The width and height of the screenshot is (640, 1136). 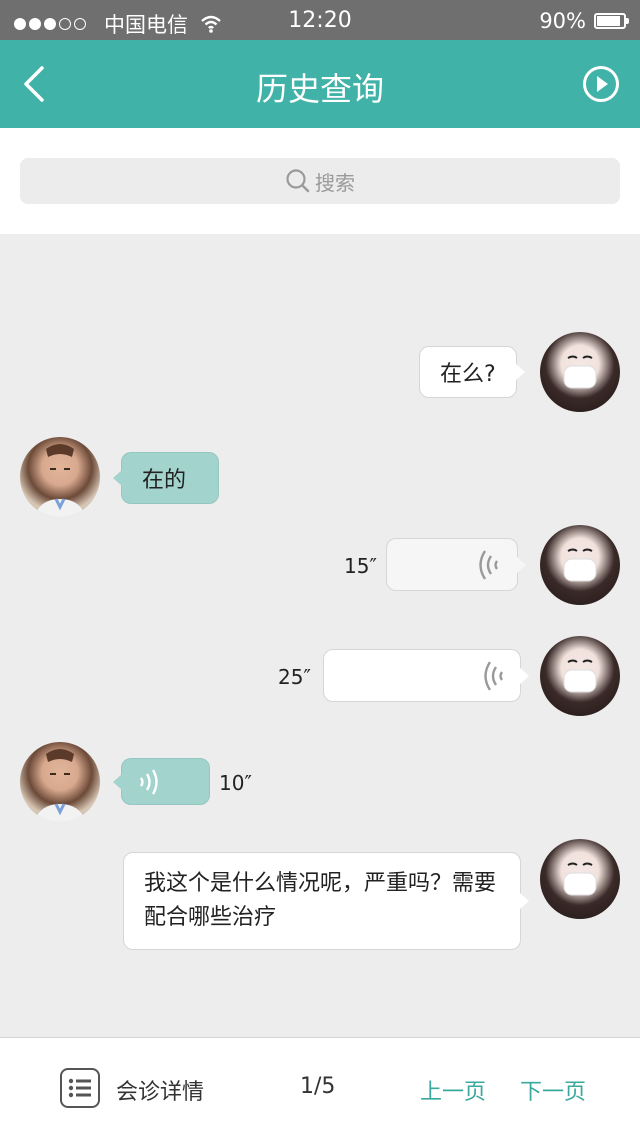 I want to click on voice-duration: 15″, so click(x=360, y=566).